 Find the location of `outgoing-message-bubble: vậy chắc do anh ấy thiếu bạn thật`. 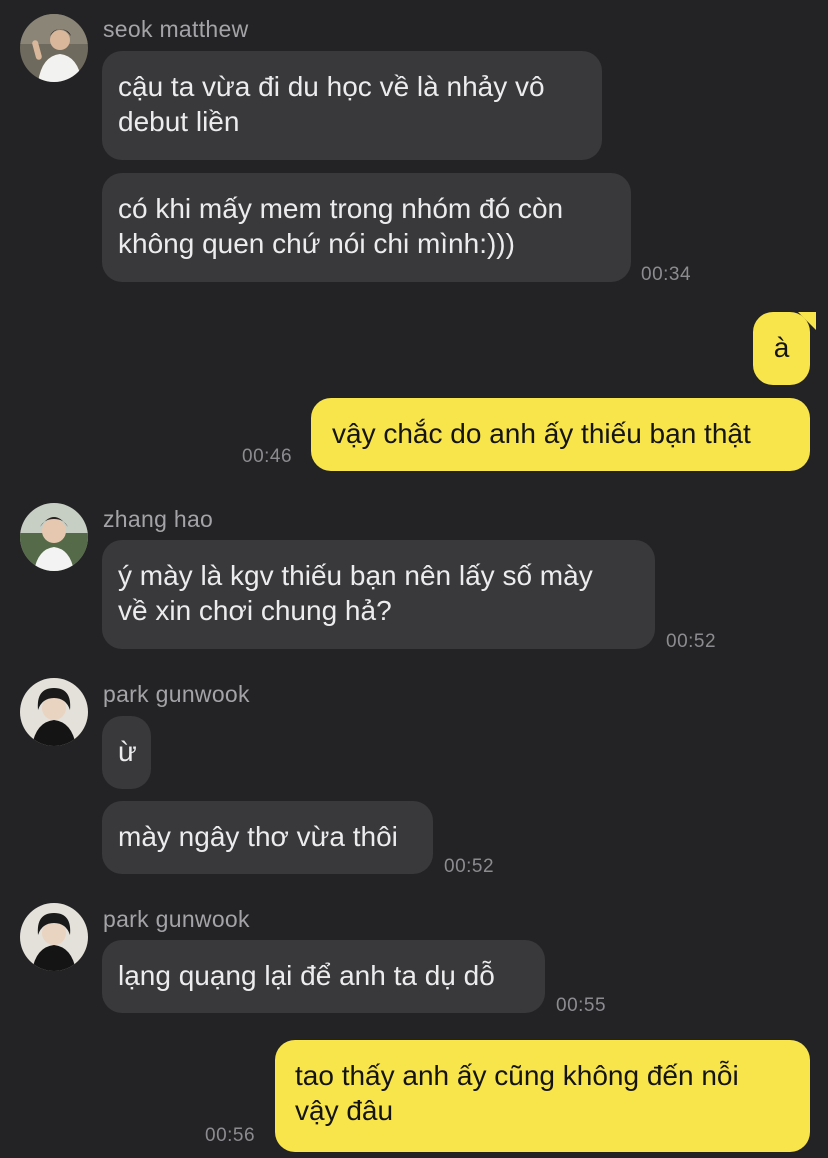

outgoing-message-bubble: vậy chắc do anh ấy thiếu bạn thật is located at coordinates (560, 434).